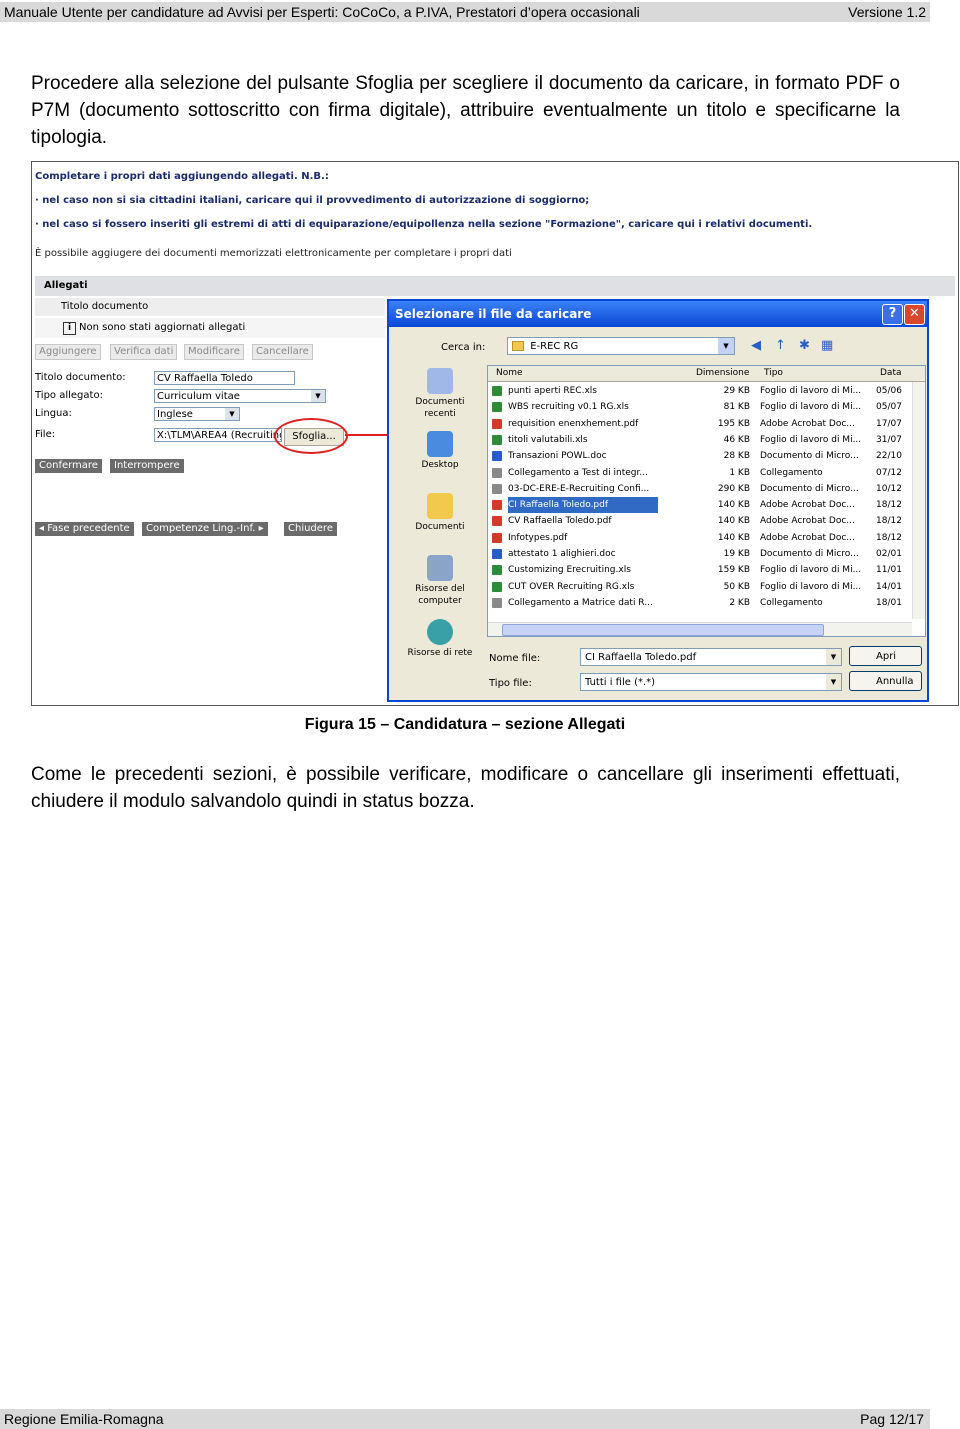  What do you see at coordinates (658, 314) in the screenshot?
I see `dialog-title: Selezionare il file da caricare` at bounding box center [658, 314].